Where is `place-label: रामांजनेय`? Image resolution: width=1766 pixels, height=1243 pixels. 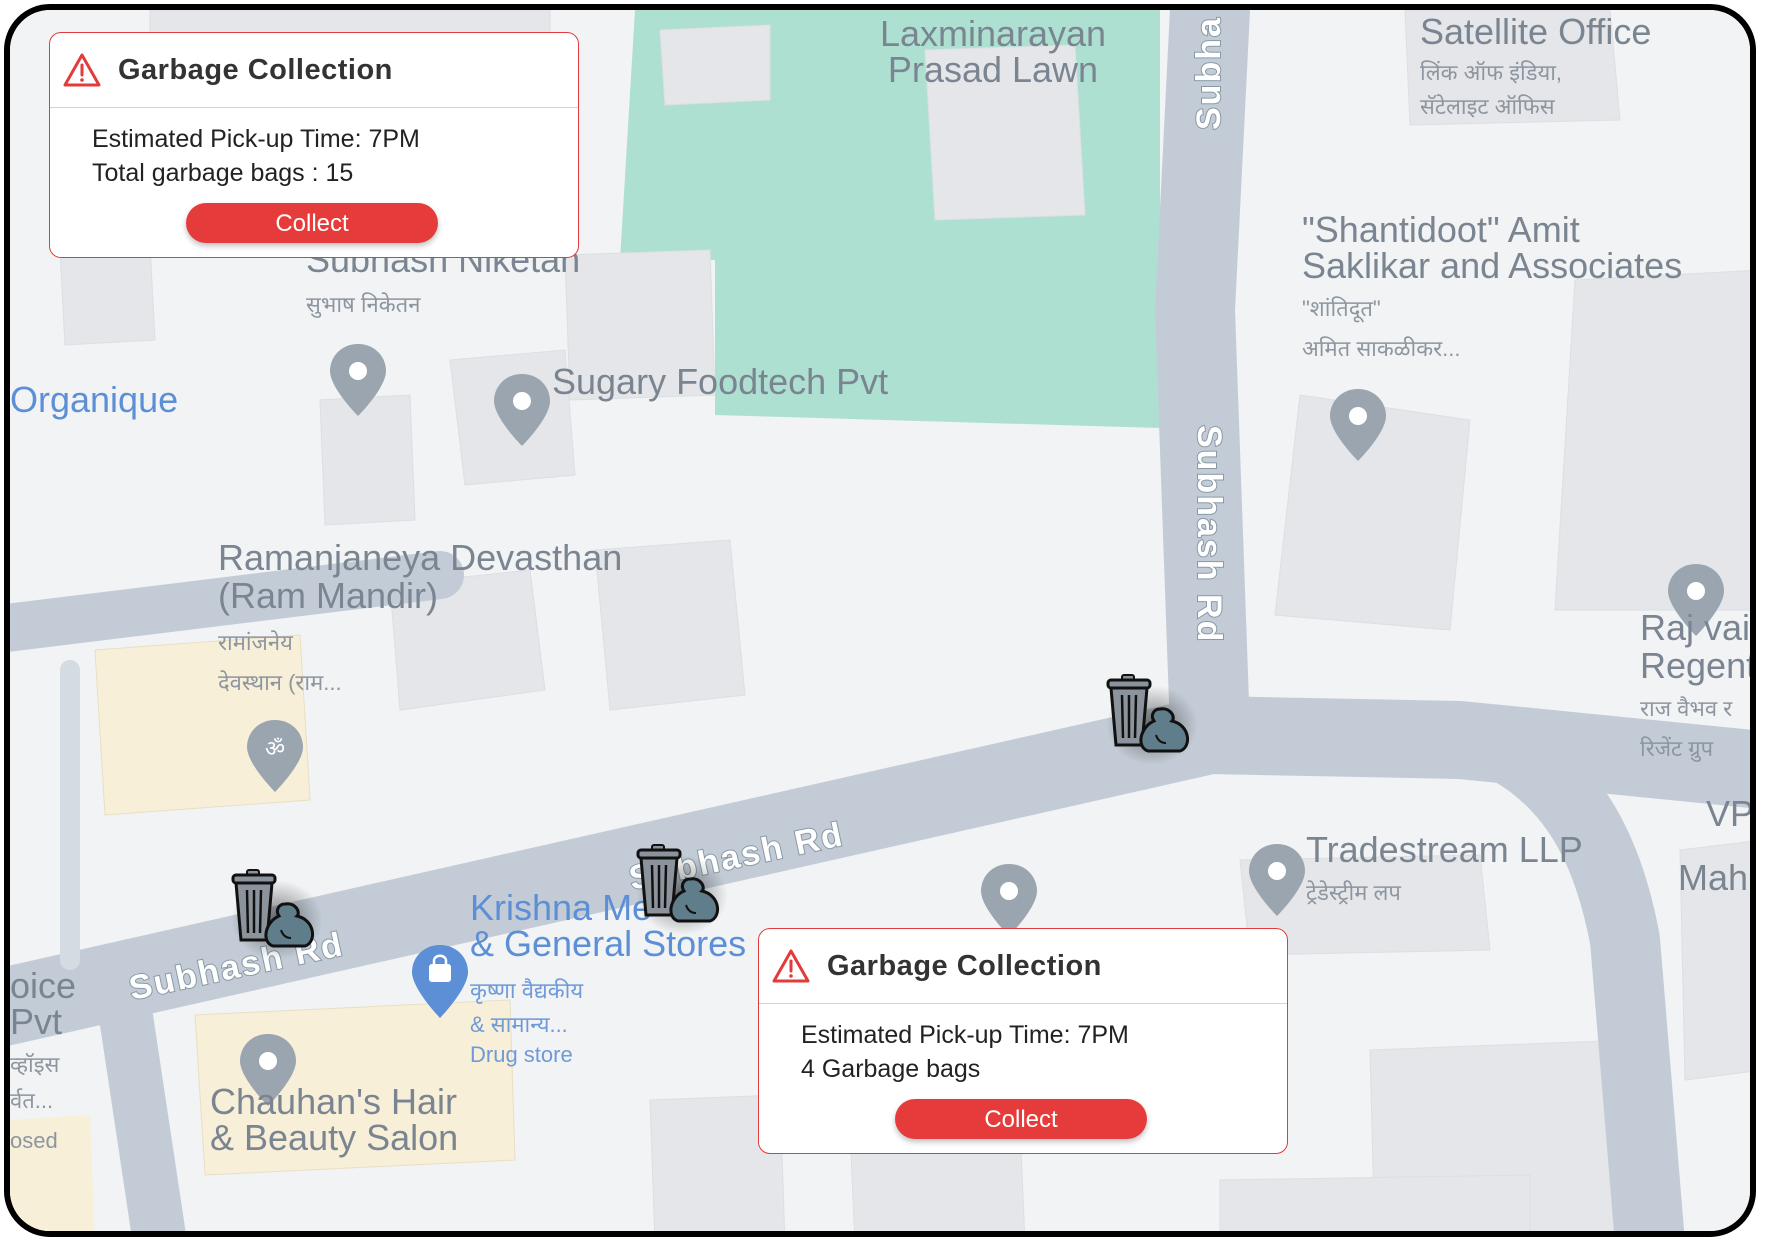
place-label: रामांजनेय is located at coordinates (256, 642).